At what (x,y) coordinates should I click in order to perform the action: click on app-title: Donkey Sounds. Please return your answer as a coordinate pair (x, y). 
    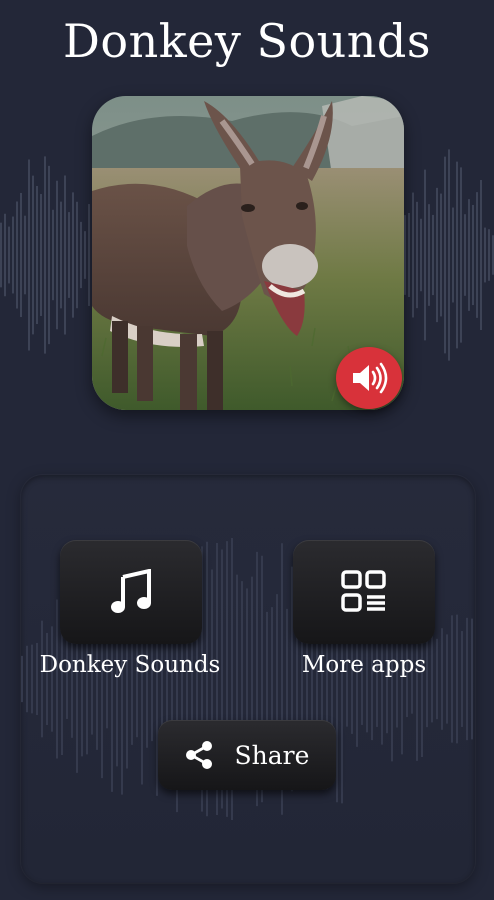
    Looking at the image, I should click on (247, 41).